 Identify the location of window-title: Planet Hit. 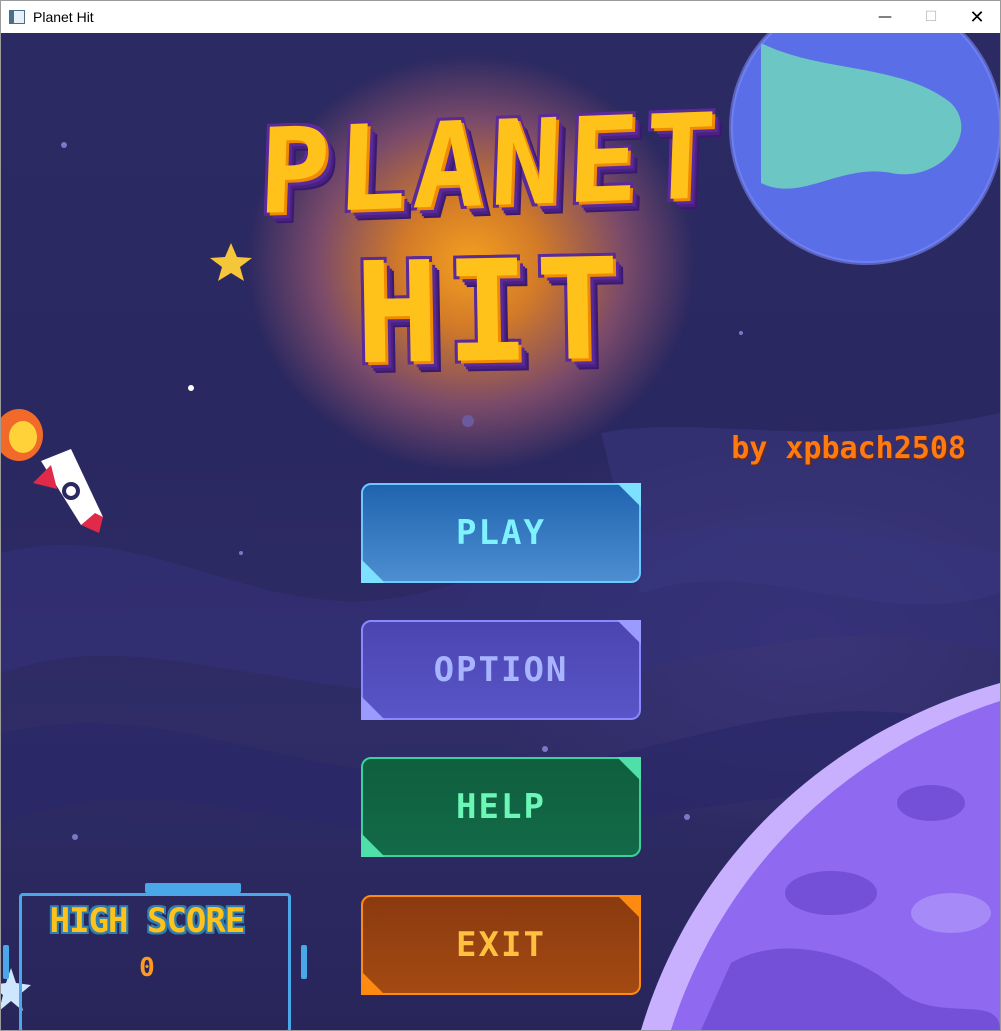
(63, 17).